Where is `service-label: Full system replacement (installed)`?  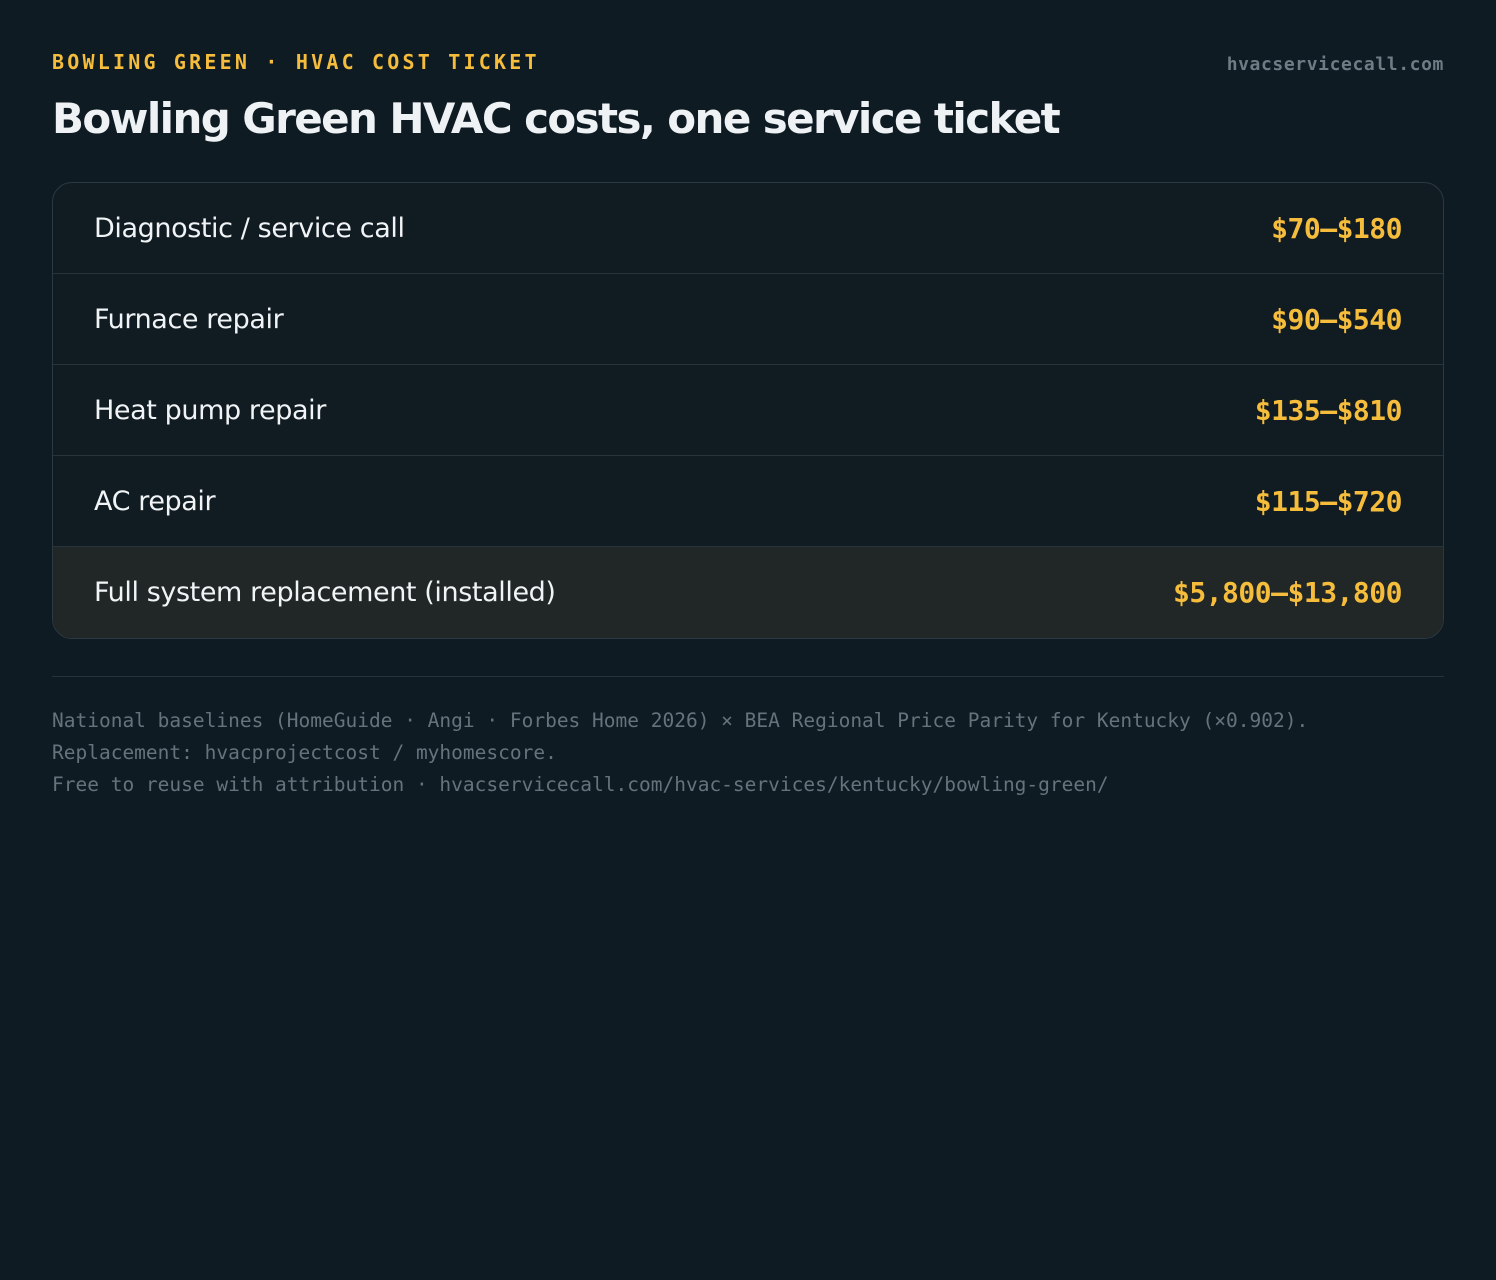
service-label: Full system replacement (installed) is located at coordinates (325, 592).